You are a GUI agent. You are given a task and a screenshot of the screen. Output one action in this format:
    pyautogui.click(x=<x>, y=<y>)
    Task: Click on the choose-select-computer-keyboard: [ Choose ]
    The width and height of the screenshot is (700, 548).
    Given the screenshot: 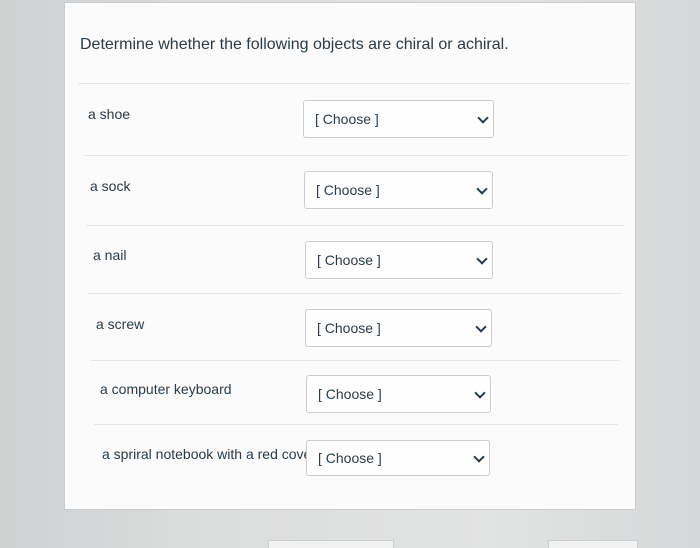 What is the action you would take?
    pyautogui.click(x=398, y=394)
    